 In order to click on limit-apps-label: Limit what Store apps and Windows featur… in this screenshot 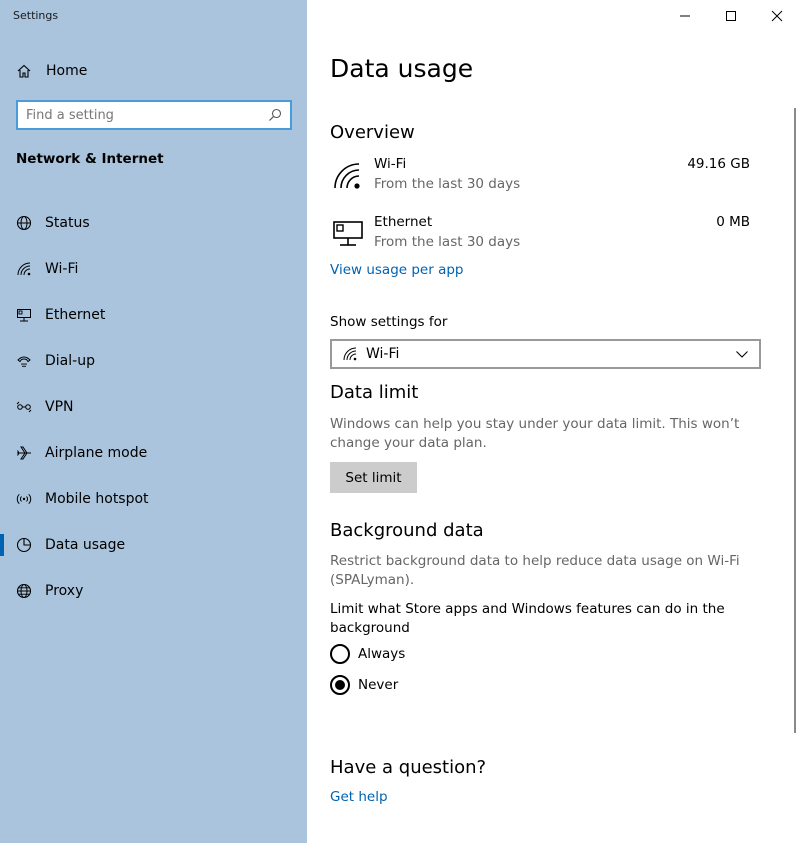, I will do `click(527, 618)`.